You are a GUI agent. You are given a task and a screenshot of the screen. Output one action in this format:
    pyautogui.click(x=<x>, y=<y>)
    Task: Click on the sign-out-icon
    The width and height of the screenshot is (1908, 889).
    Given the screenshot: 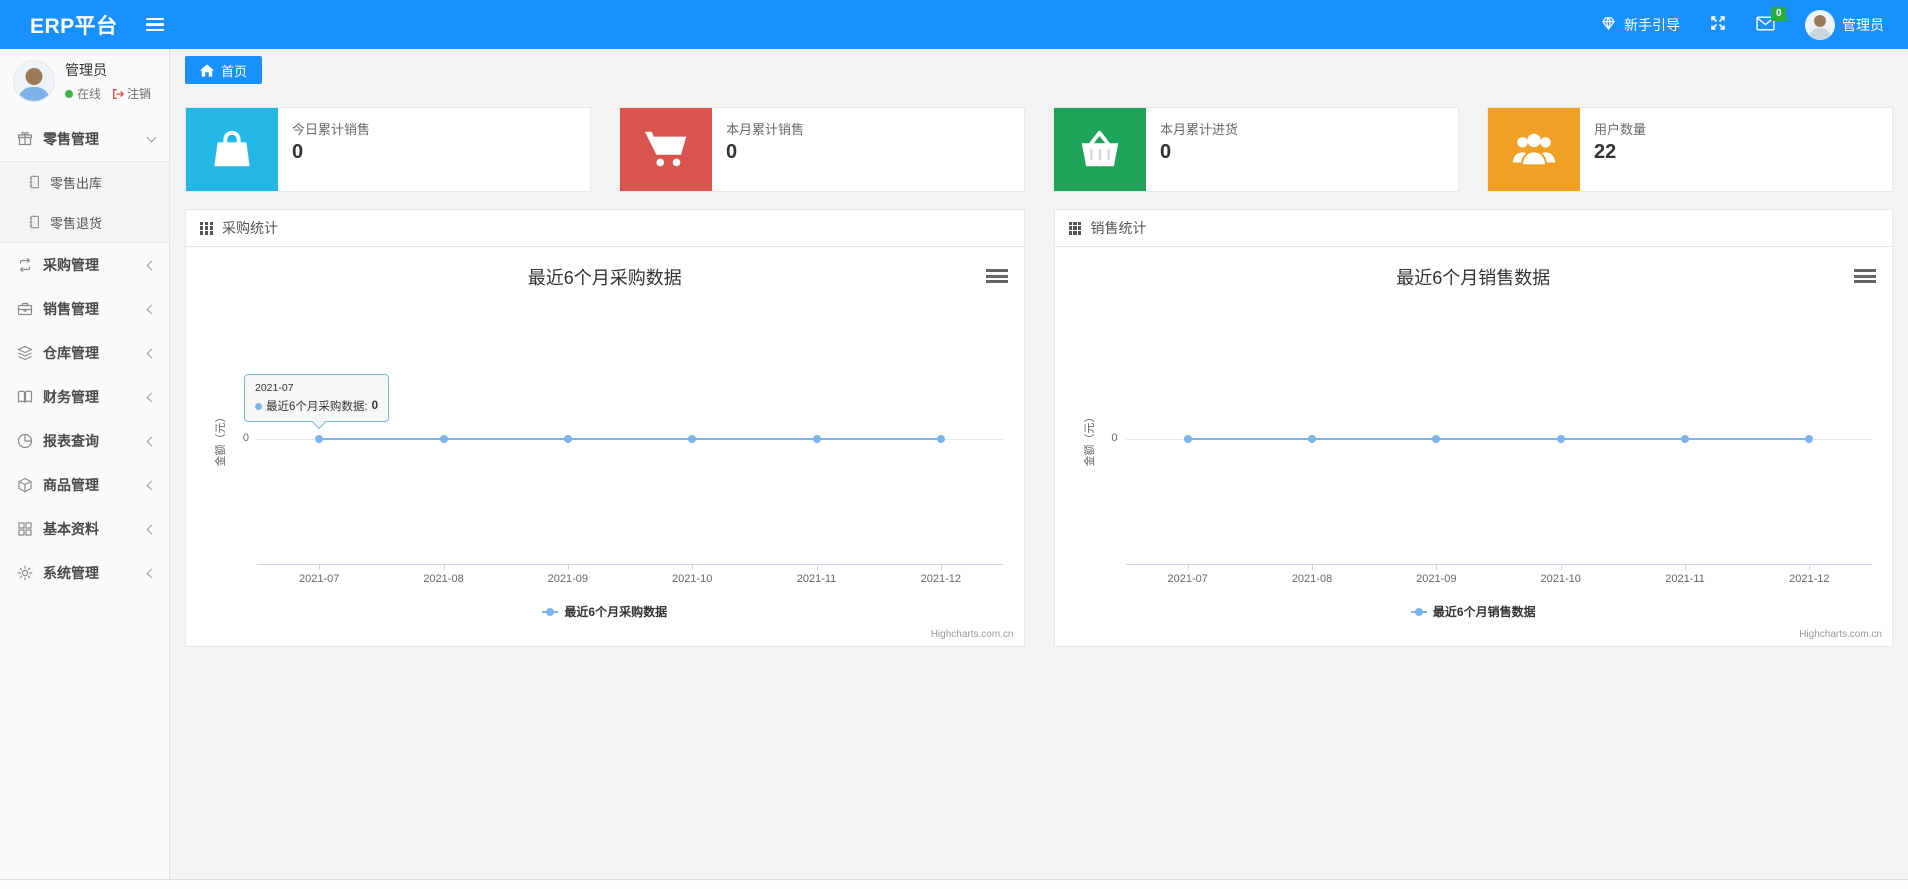 What is the action you would take?
    pyautogui.click(x=119, y=93)
    